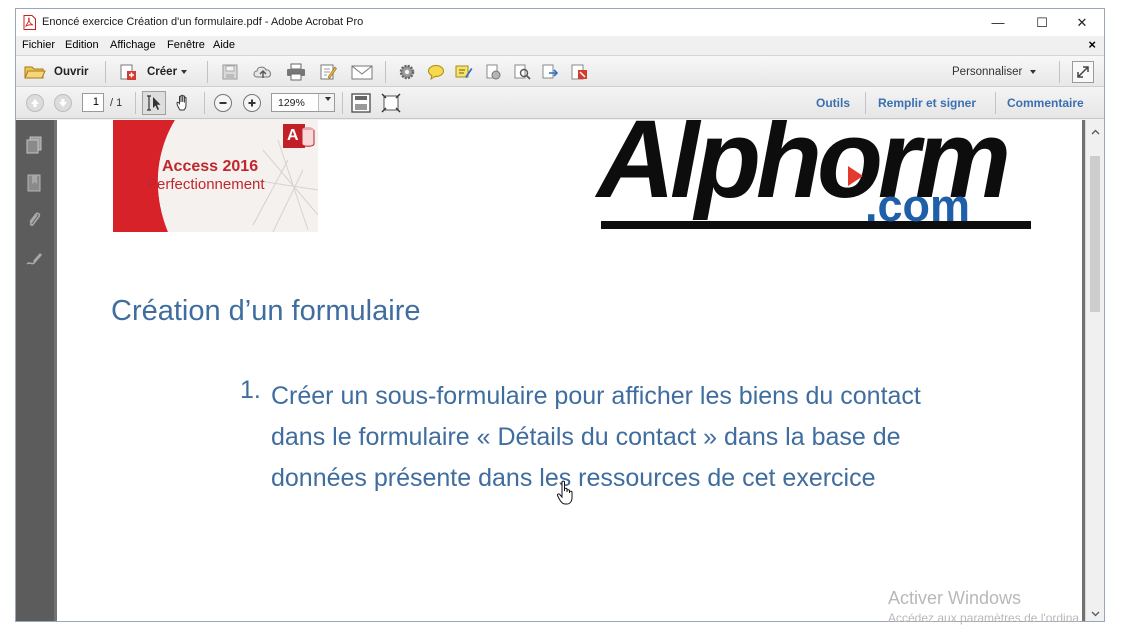 The width and height of the screenshot is (1123, 631). I want to click on plus-icon, so click(252, 103).